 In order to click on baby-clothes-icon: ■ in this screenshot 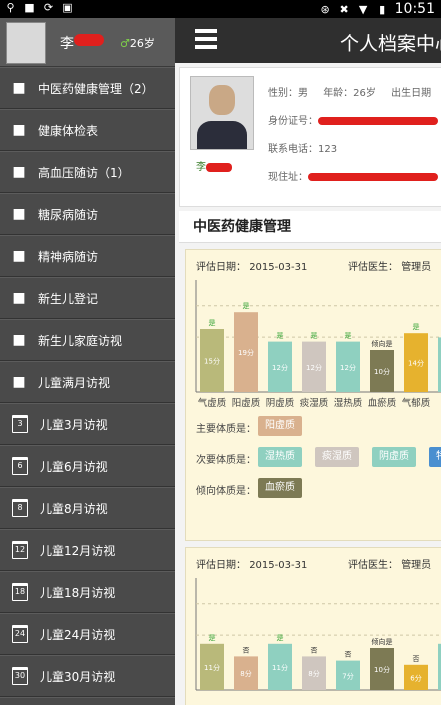, I will do `click(19, 298)`.